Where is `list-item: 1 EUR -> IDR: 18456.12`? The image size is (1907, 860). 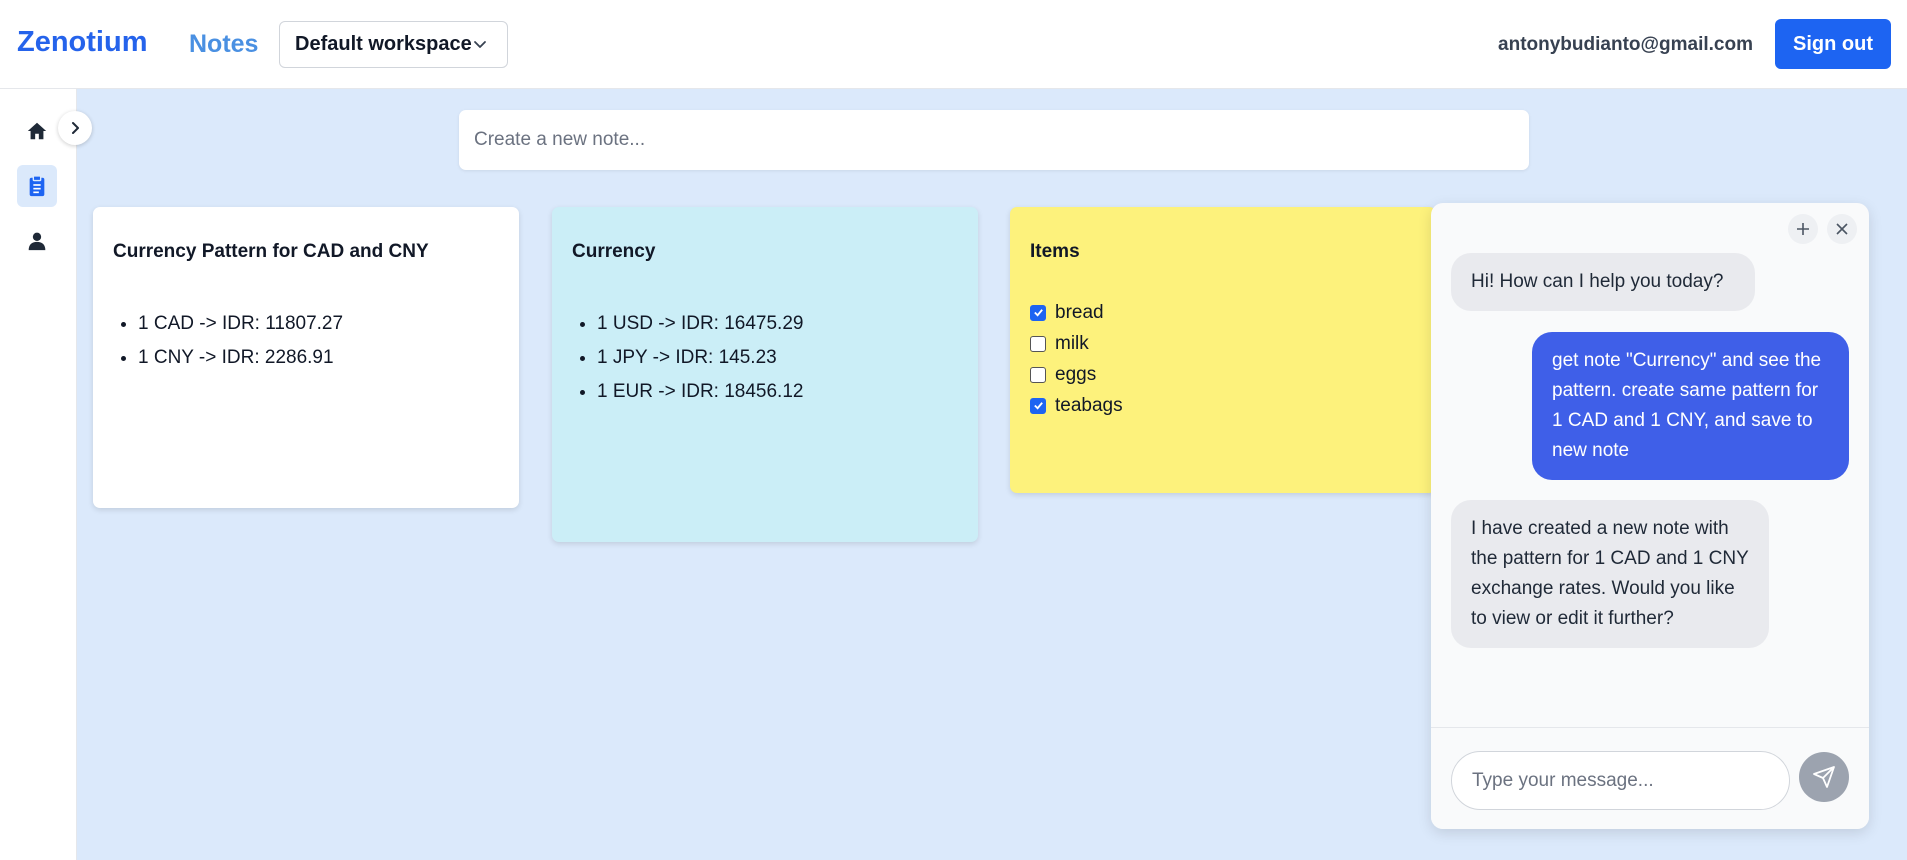 list-item: 1 EUR -> IDR: 18456.12 is located at coordinates (777, 392).